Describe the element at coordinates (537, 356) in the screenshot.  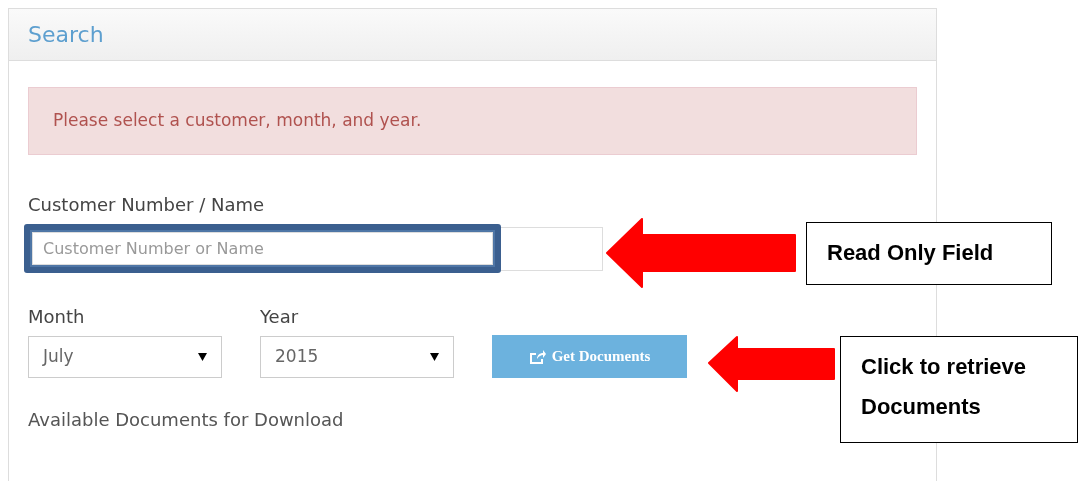
I see `share-icon` at that location.